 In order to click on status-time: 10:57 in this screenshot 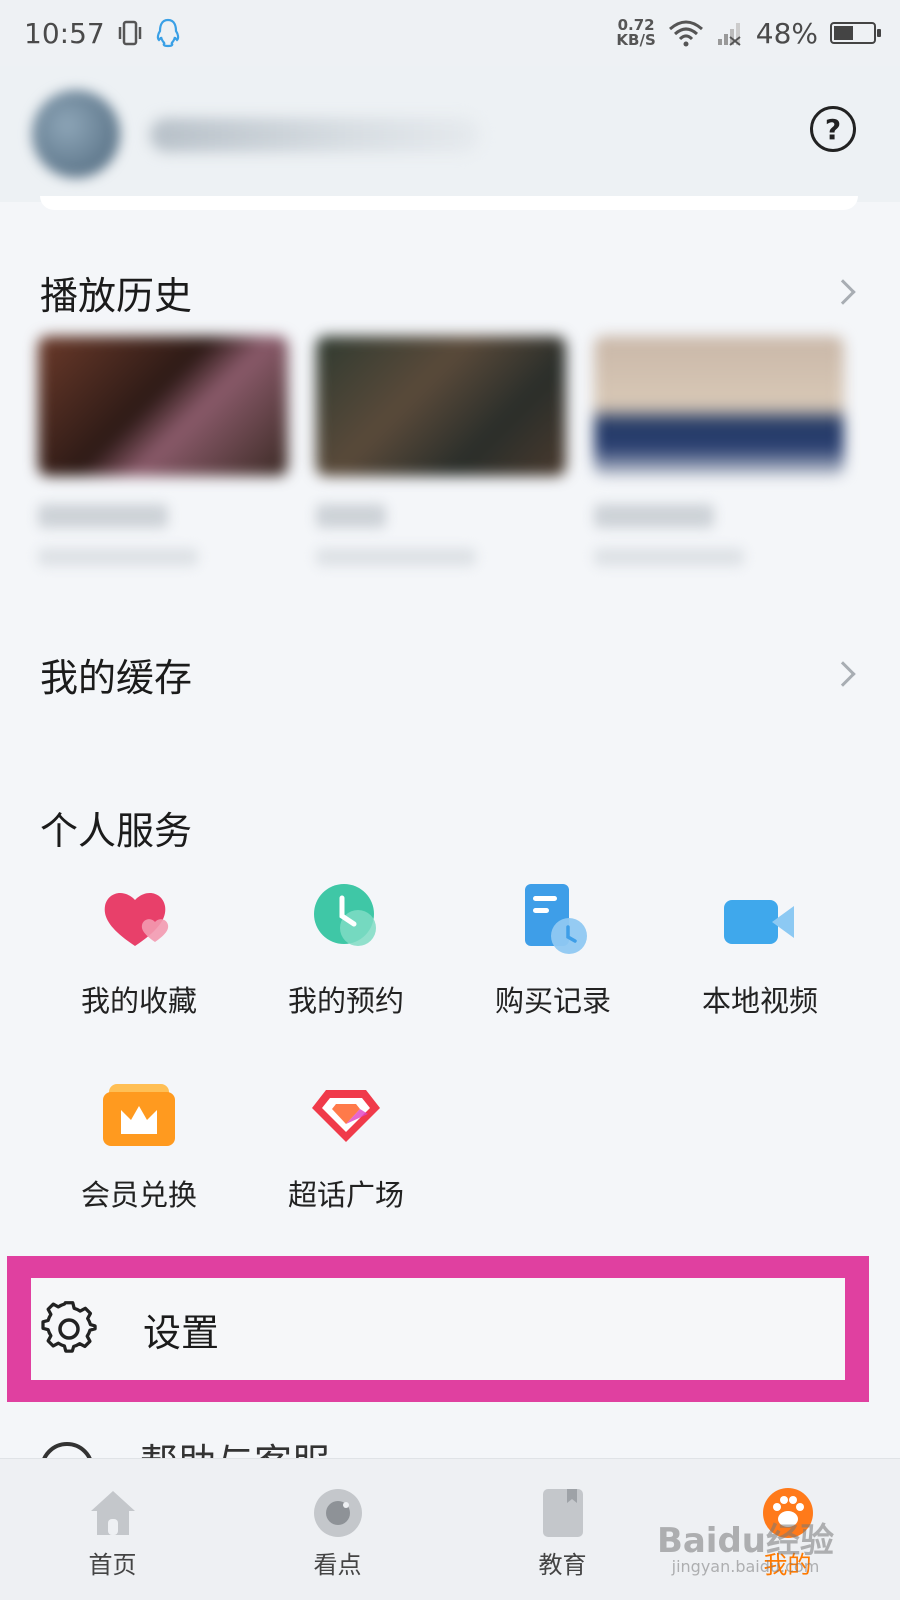, I will do `click(64, 33)`.